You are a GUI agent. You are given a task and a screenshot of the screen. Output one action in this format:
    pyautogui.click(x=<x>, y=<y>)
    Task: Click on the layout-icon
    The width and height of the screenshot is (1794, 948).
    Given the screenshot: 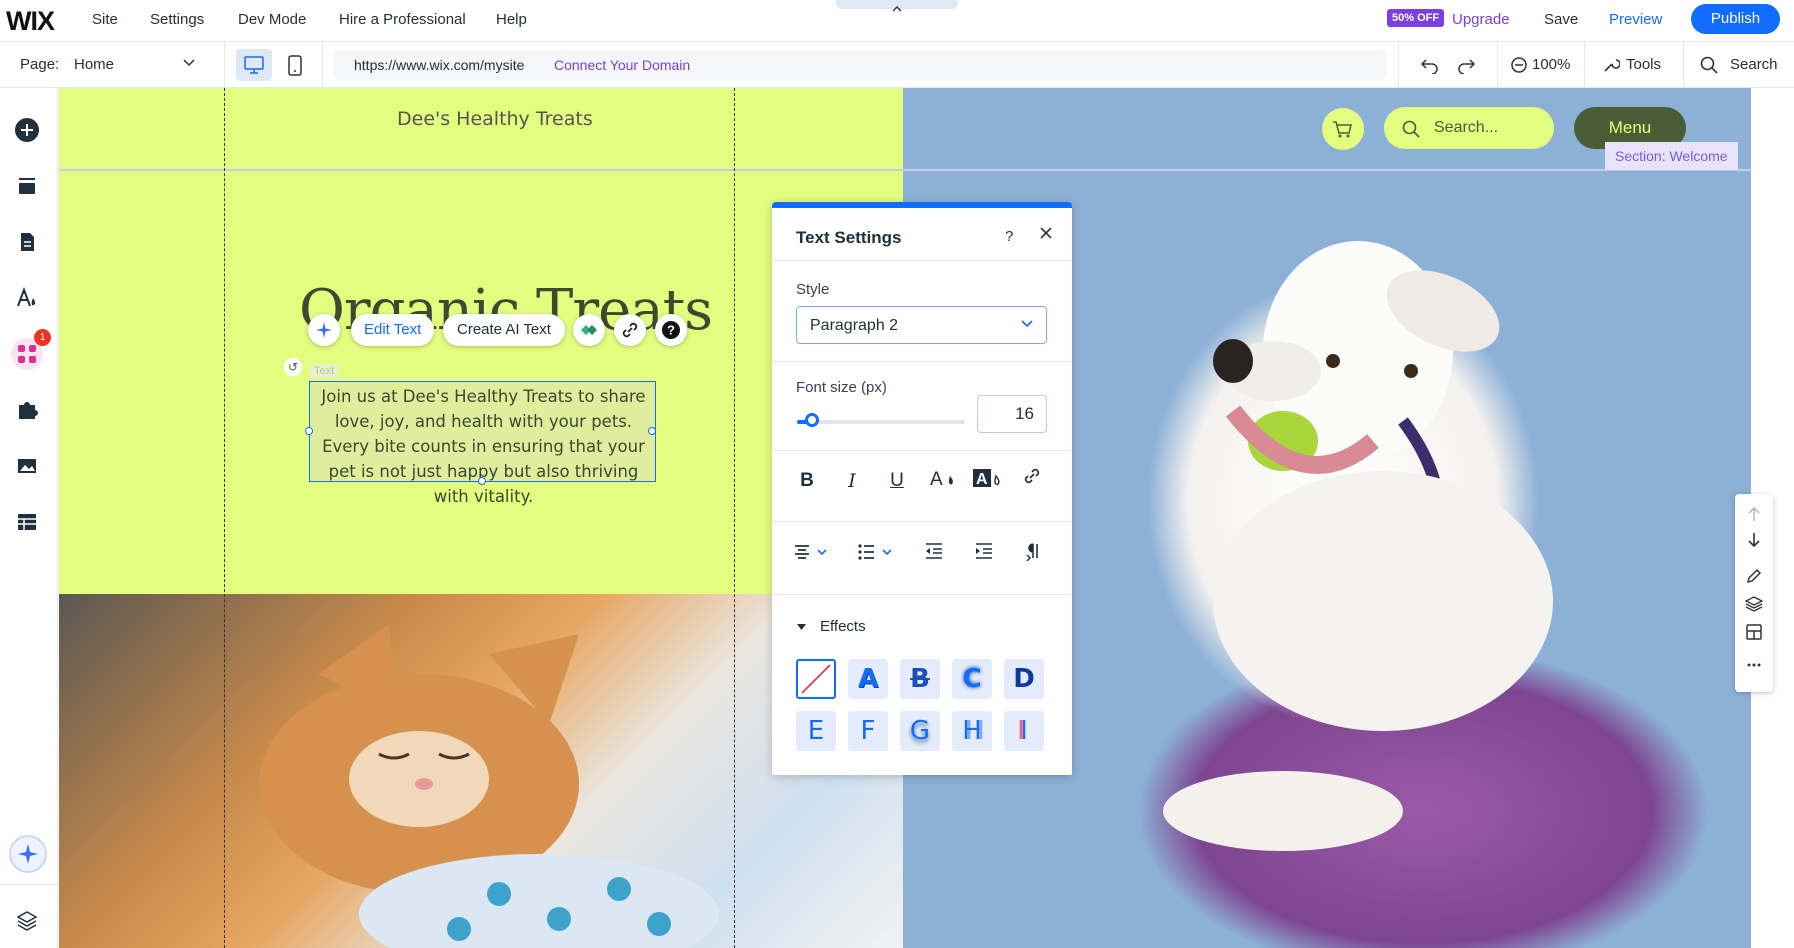 What is the action you would take?
    pyautogui.click(x=1754, y=632)
    